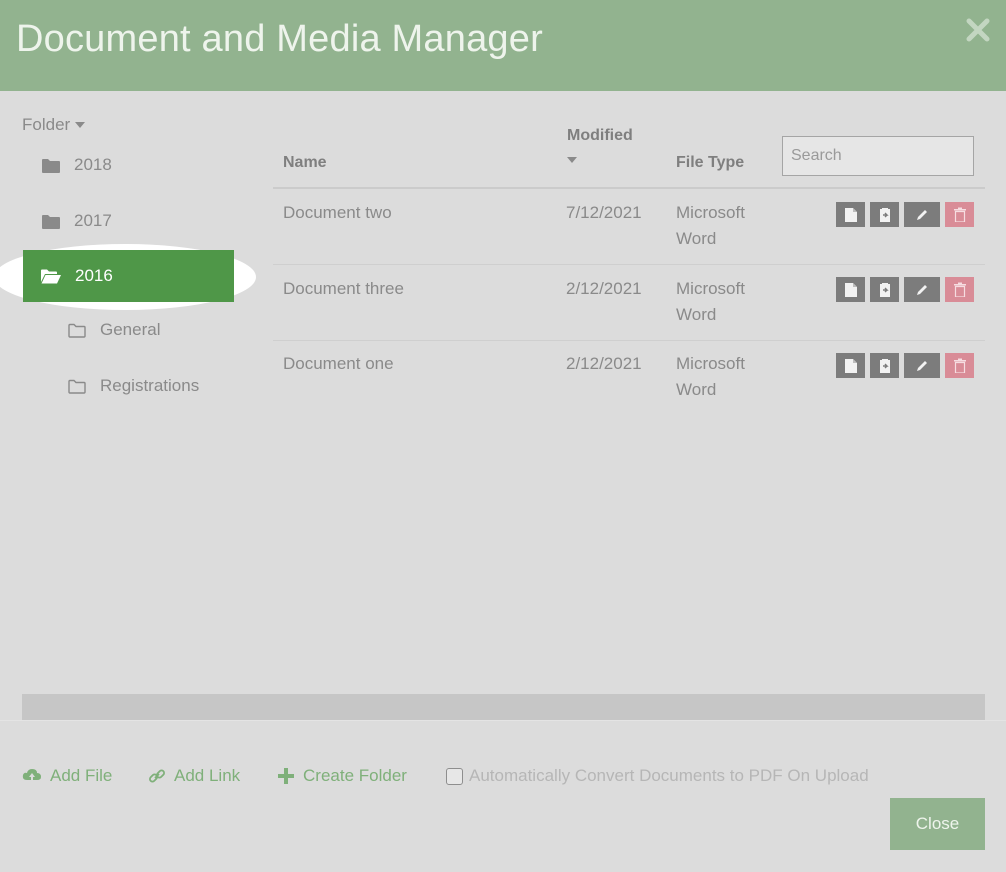 This screenshot has width=1006, height=872. I want to click on link-icon, so click(157, 776).